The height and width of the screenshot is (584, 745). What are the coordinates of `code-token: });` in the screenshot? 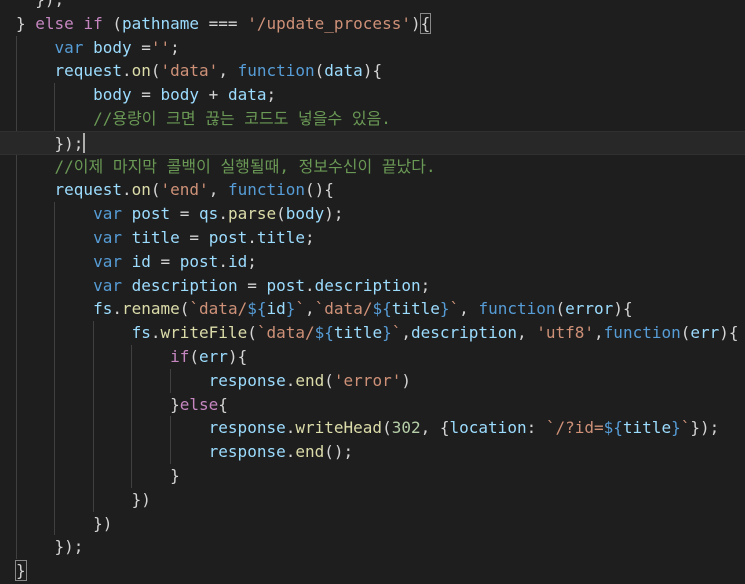 It's located at (40, 4).